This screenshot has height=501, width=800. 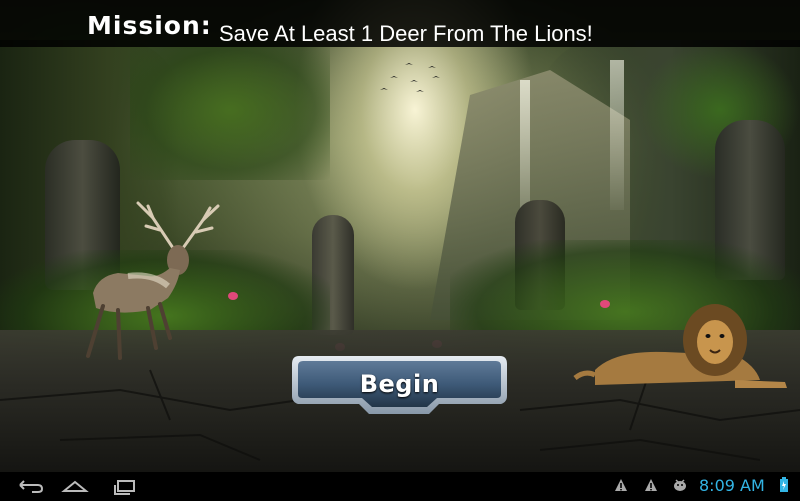 What do you see at coordinates (400, 486) in the screenshot?
I see `system-status-bar: 8:09 AM` at bounding box center [400, 486].